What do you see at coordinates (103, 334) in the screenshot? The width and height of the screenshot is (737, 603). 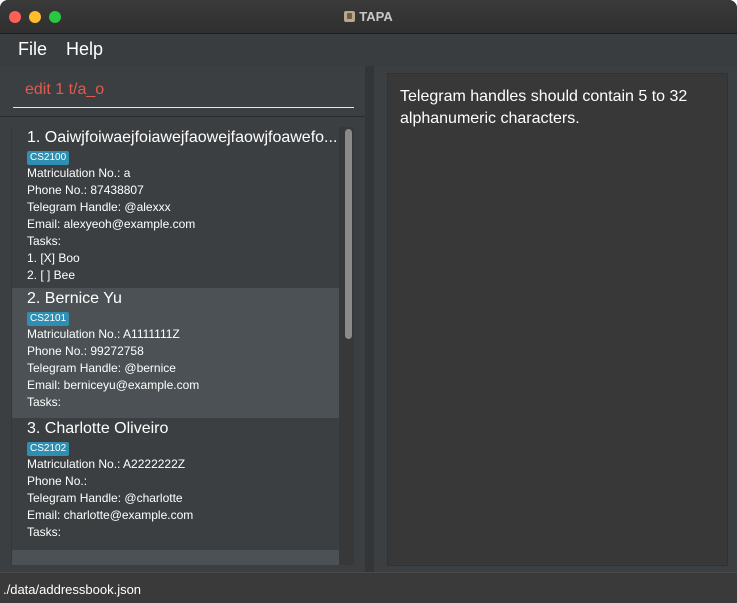 I see `matriculation-number: Matriculation No.: A1111111Z` at bounding box center [103, 334].